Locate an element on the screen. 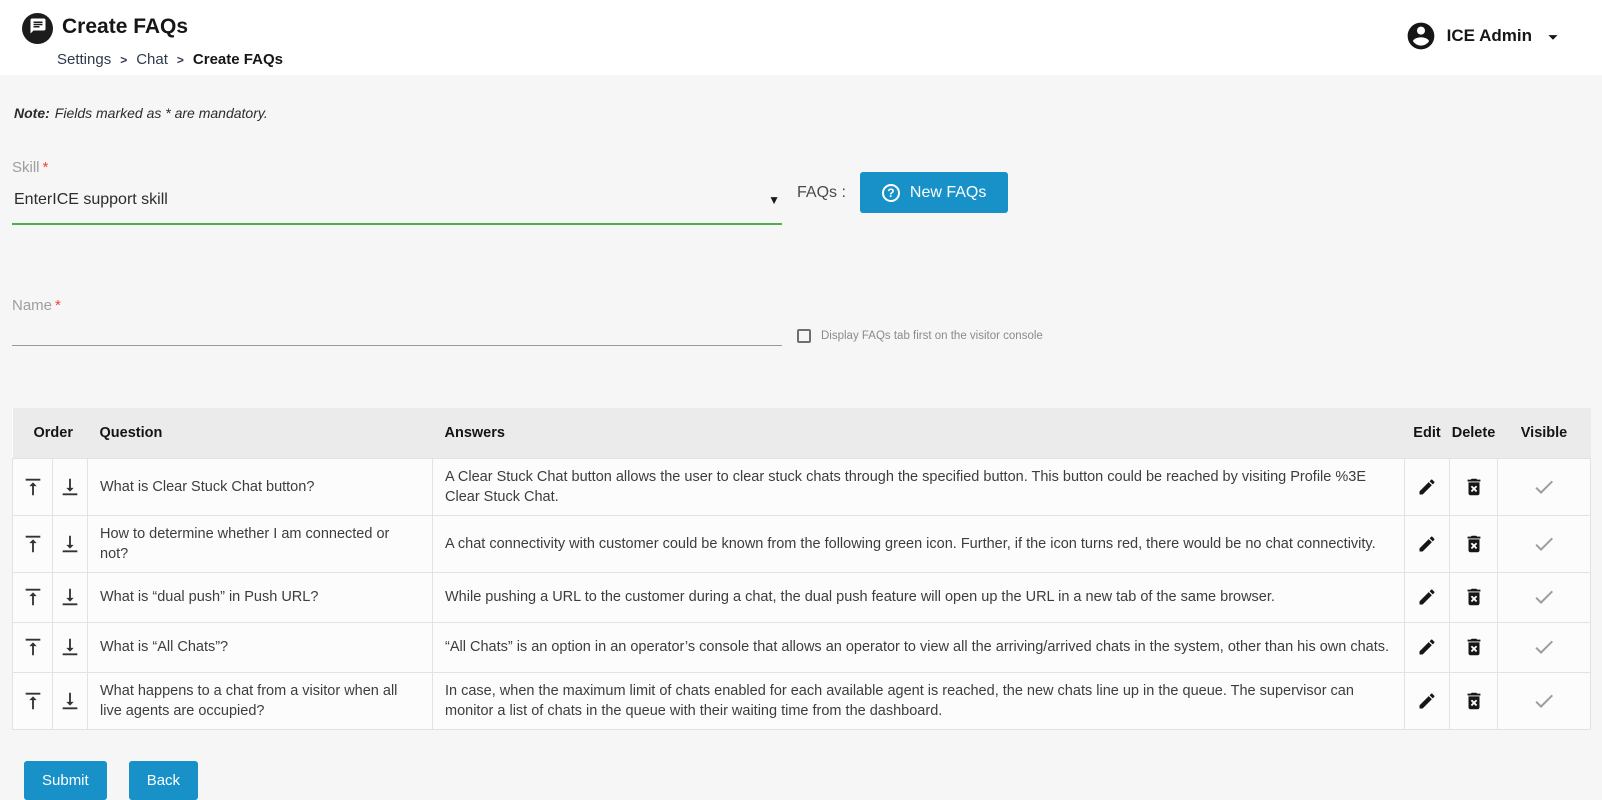 This screenshot has height=800, width=1602. mandatory-note: Note: Fields marked as * are mandatory. is located at coordinates (801, 98).